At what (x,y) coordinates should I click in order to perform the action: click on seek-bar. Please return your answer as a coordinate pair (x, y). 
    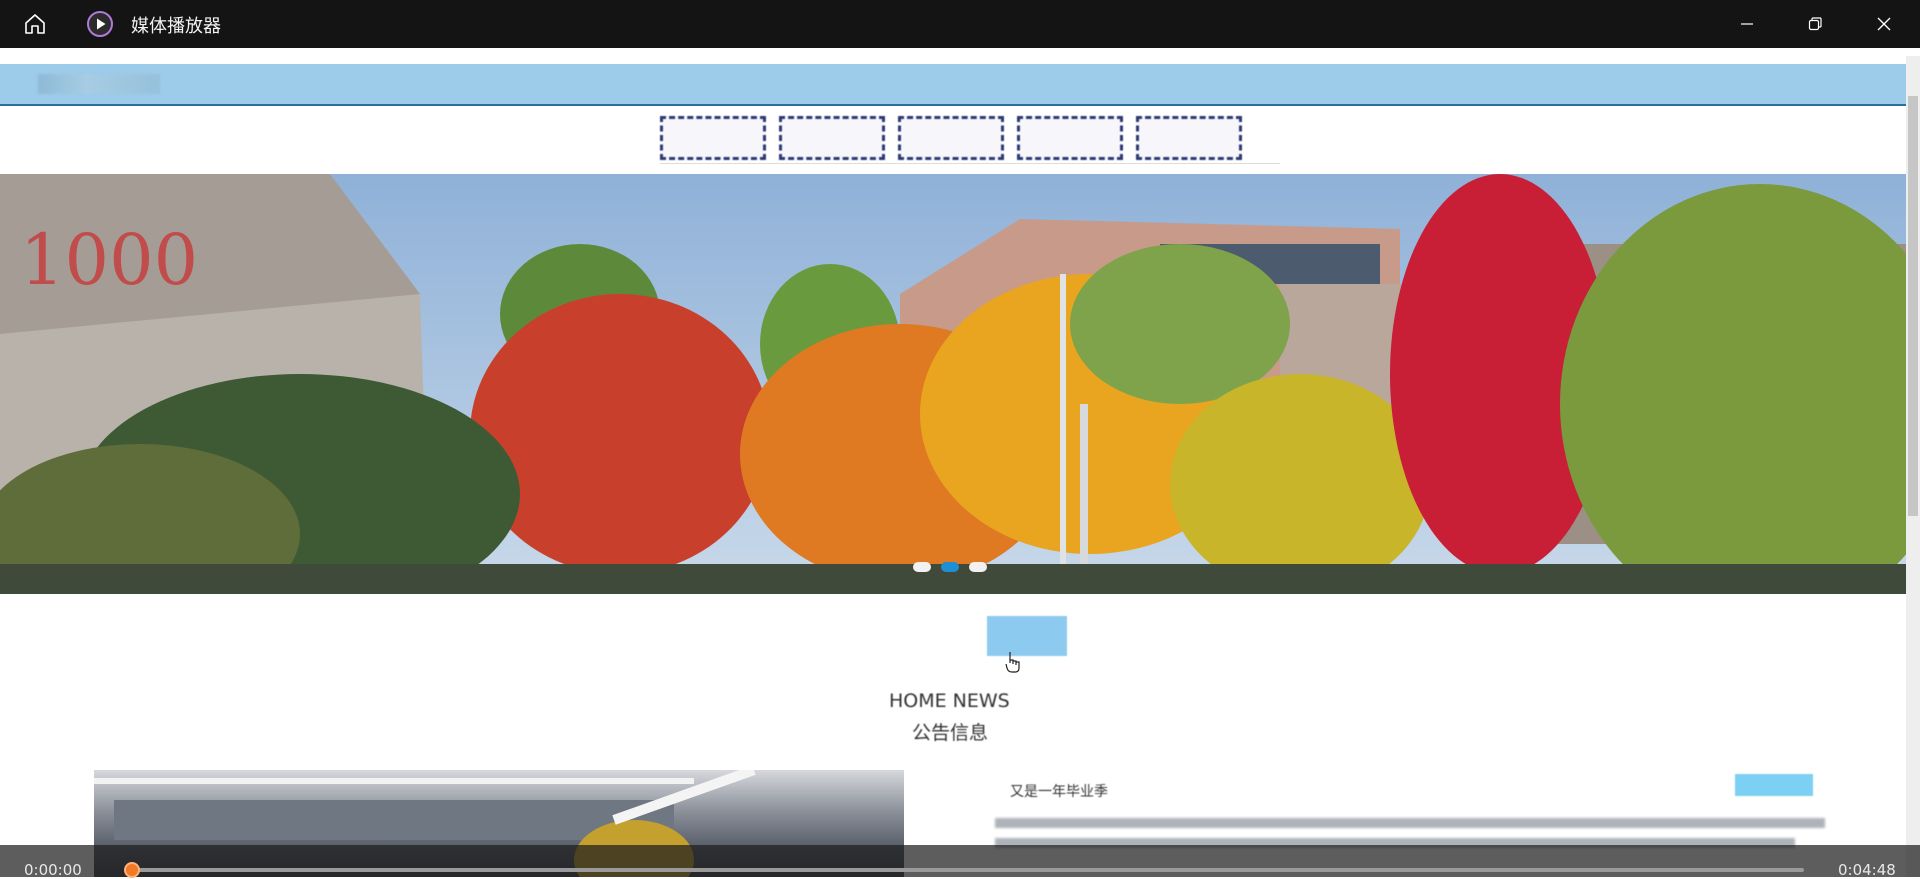
    Looking at the image, I should click on (966, 870).